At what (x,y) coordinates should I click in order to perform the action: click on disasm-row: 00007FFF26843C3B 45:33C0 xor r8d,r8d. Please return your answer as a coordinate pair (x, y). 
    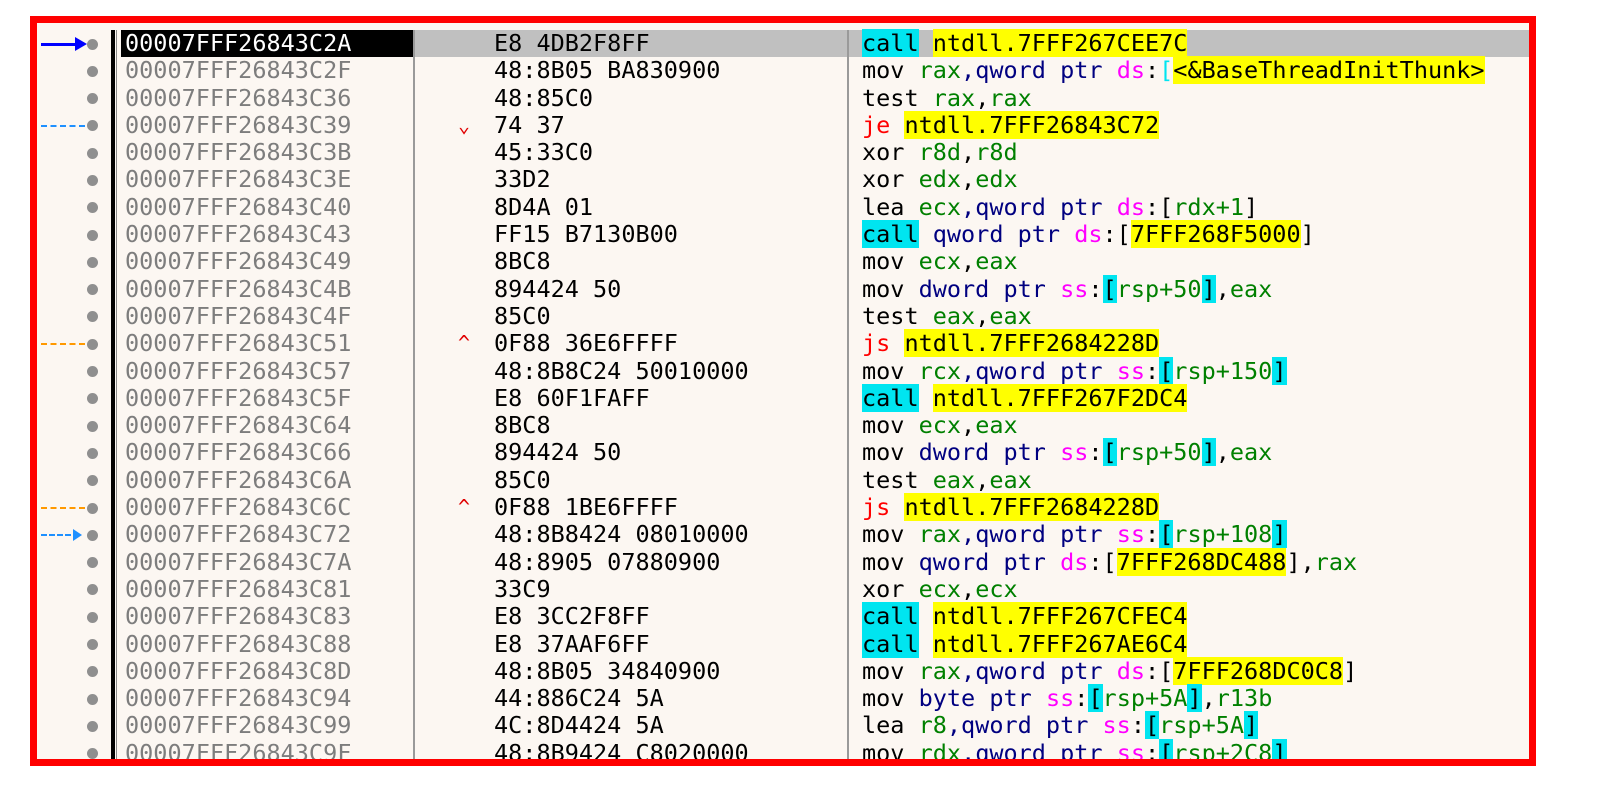
    Looking at the image, I should click on (783, 152).